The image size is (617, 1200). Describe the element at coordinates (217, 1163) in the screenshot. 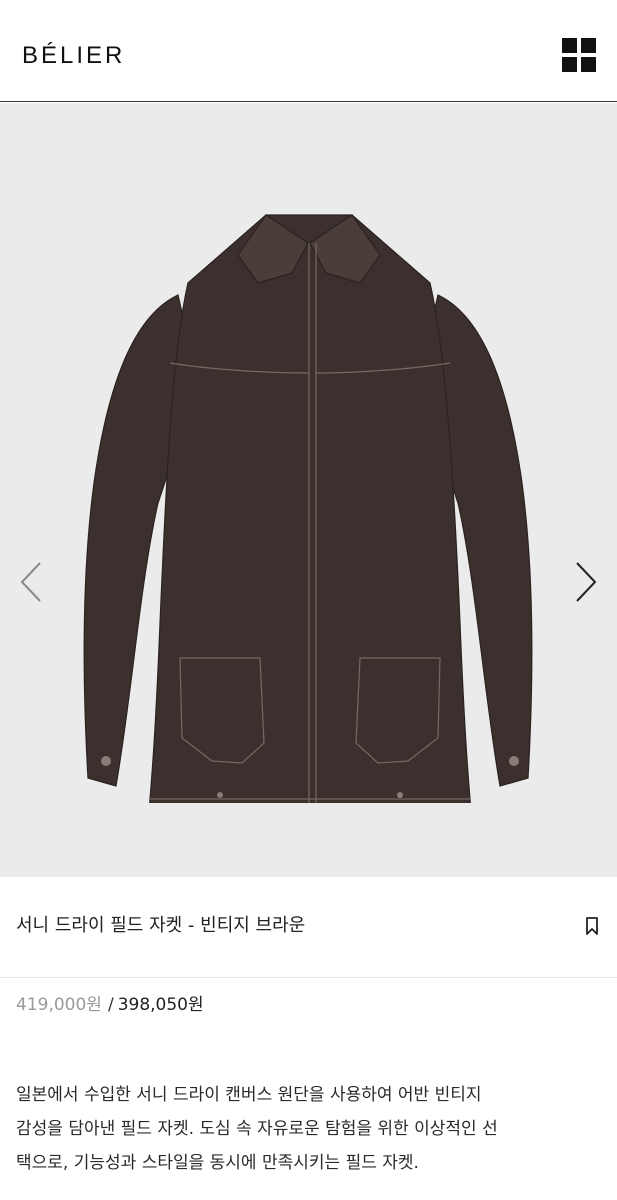

I see `description-line: 택으로, 기능성과 스타일을 동시에 만족시키는 필드 자켓.` at that location.